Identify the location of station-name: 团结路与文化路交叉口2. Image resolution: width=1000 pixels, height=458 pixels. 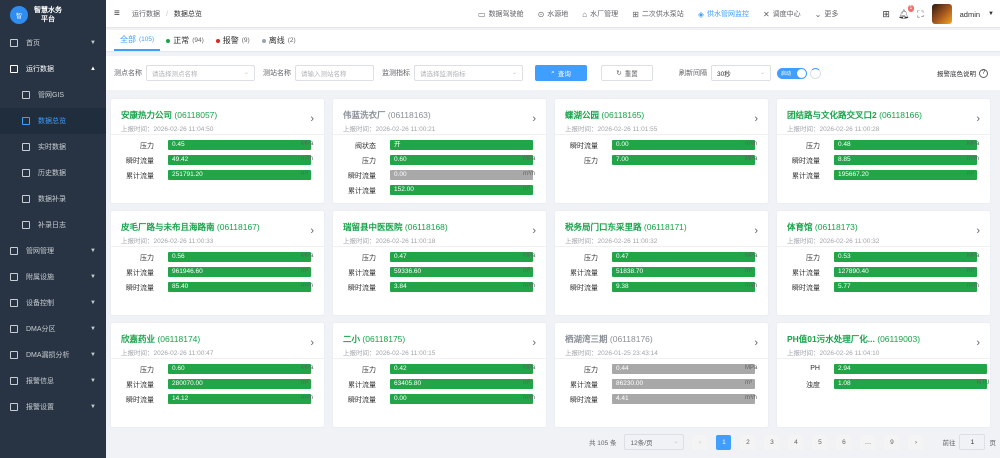
(832, 115).